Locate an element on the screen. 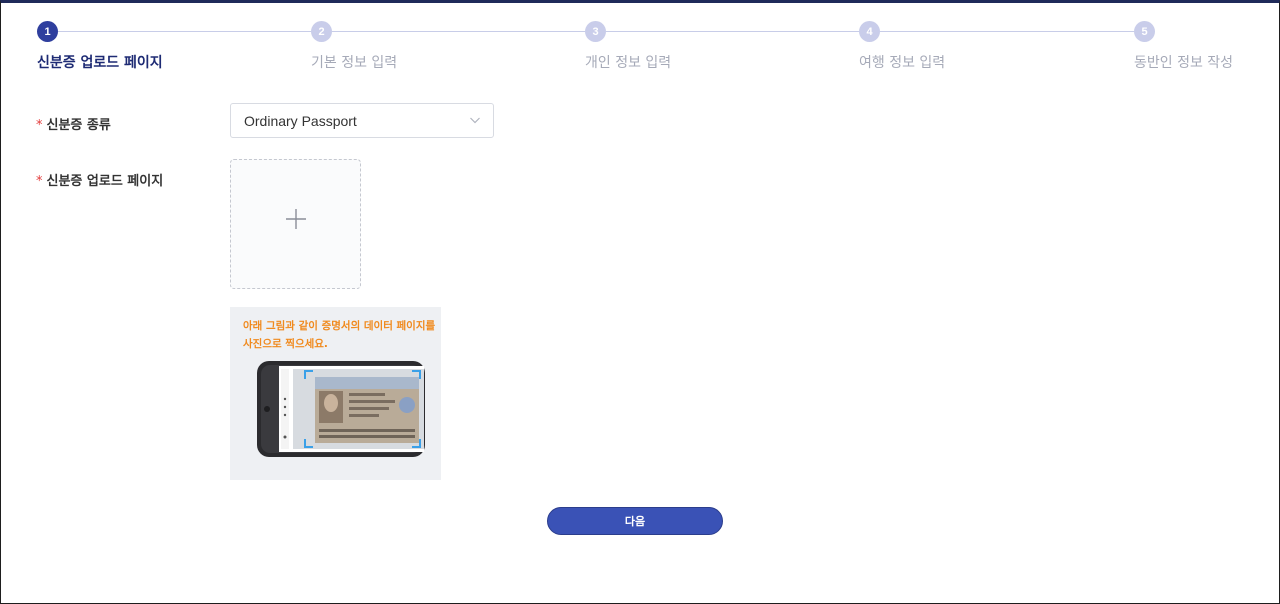  chevron-down-icon is located at coordinates (475, 120).